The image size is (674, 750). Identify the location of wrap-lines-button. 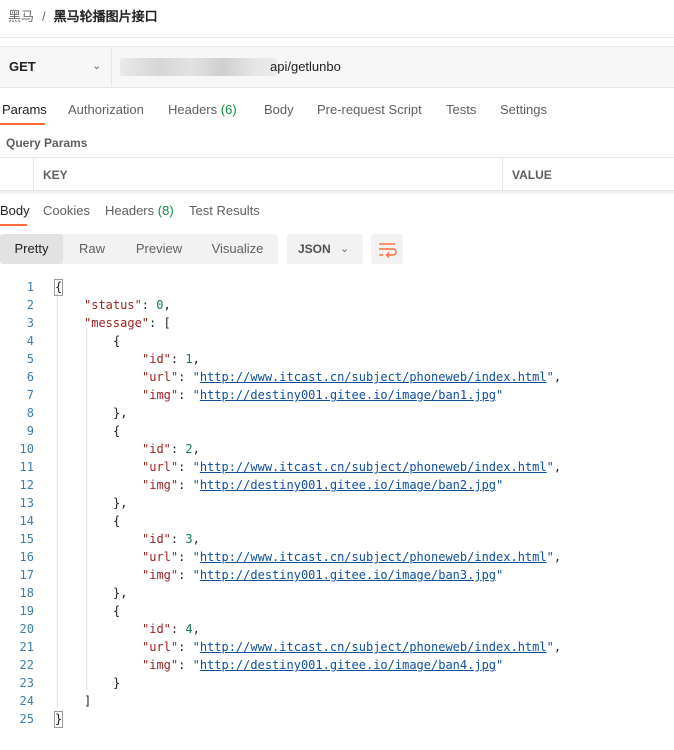
(387, 249).